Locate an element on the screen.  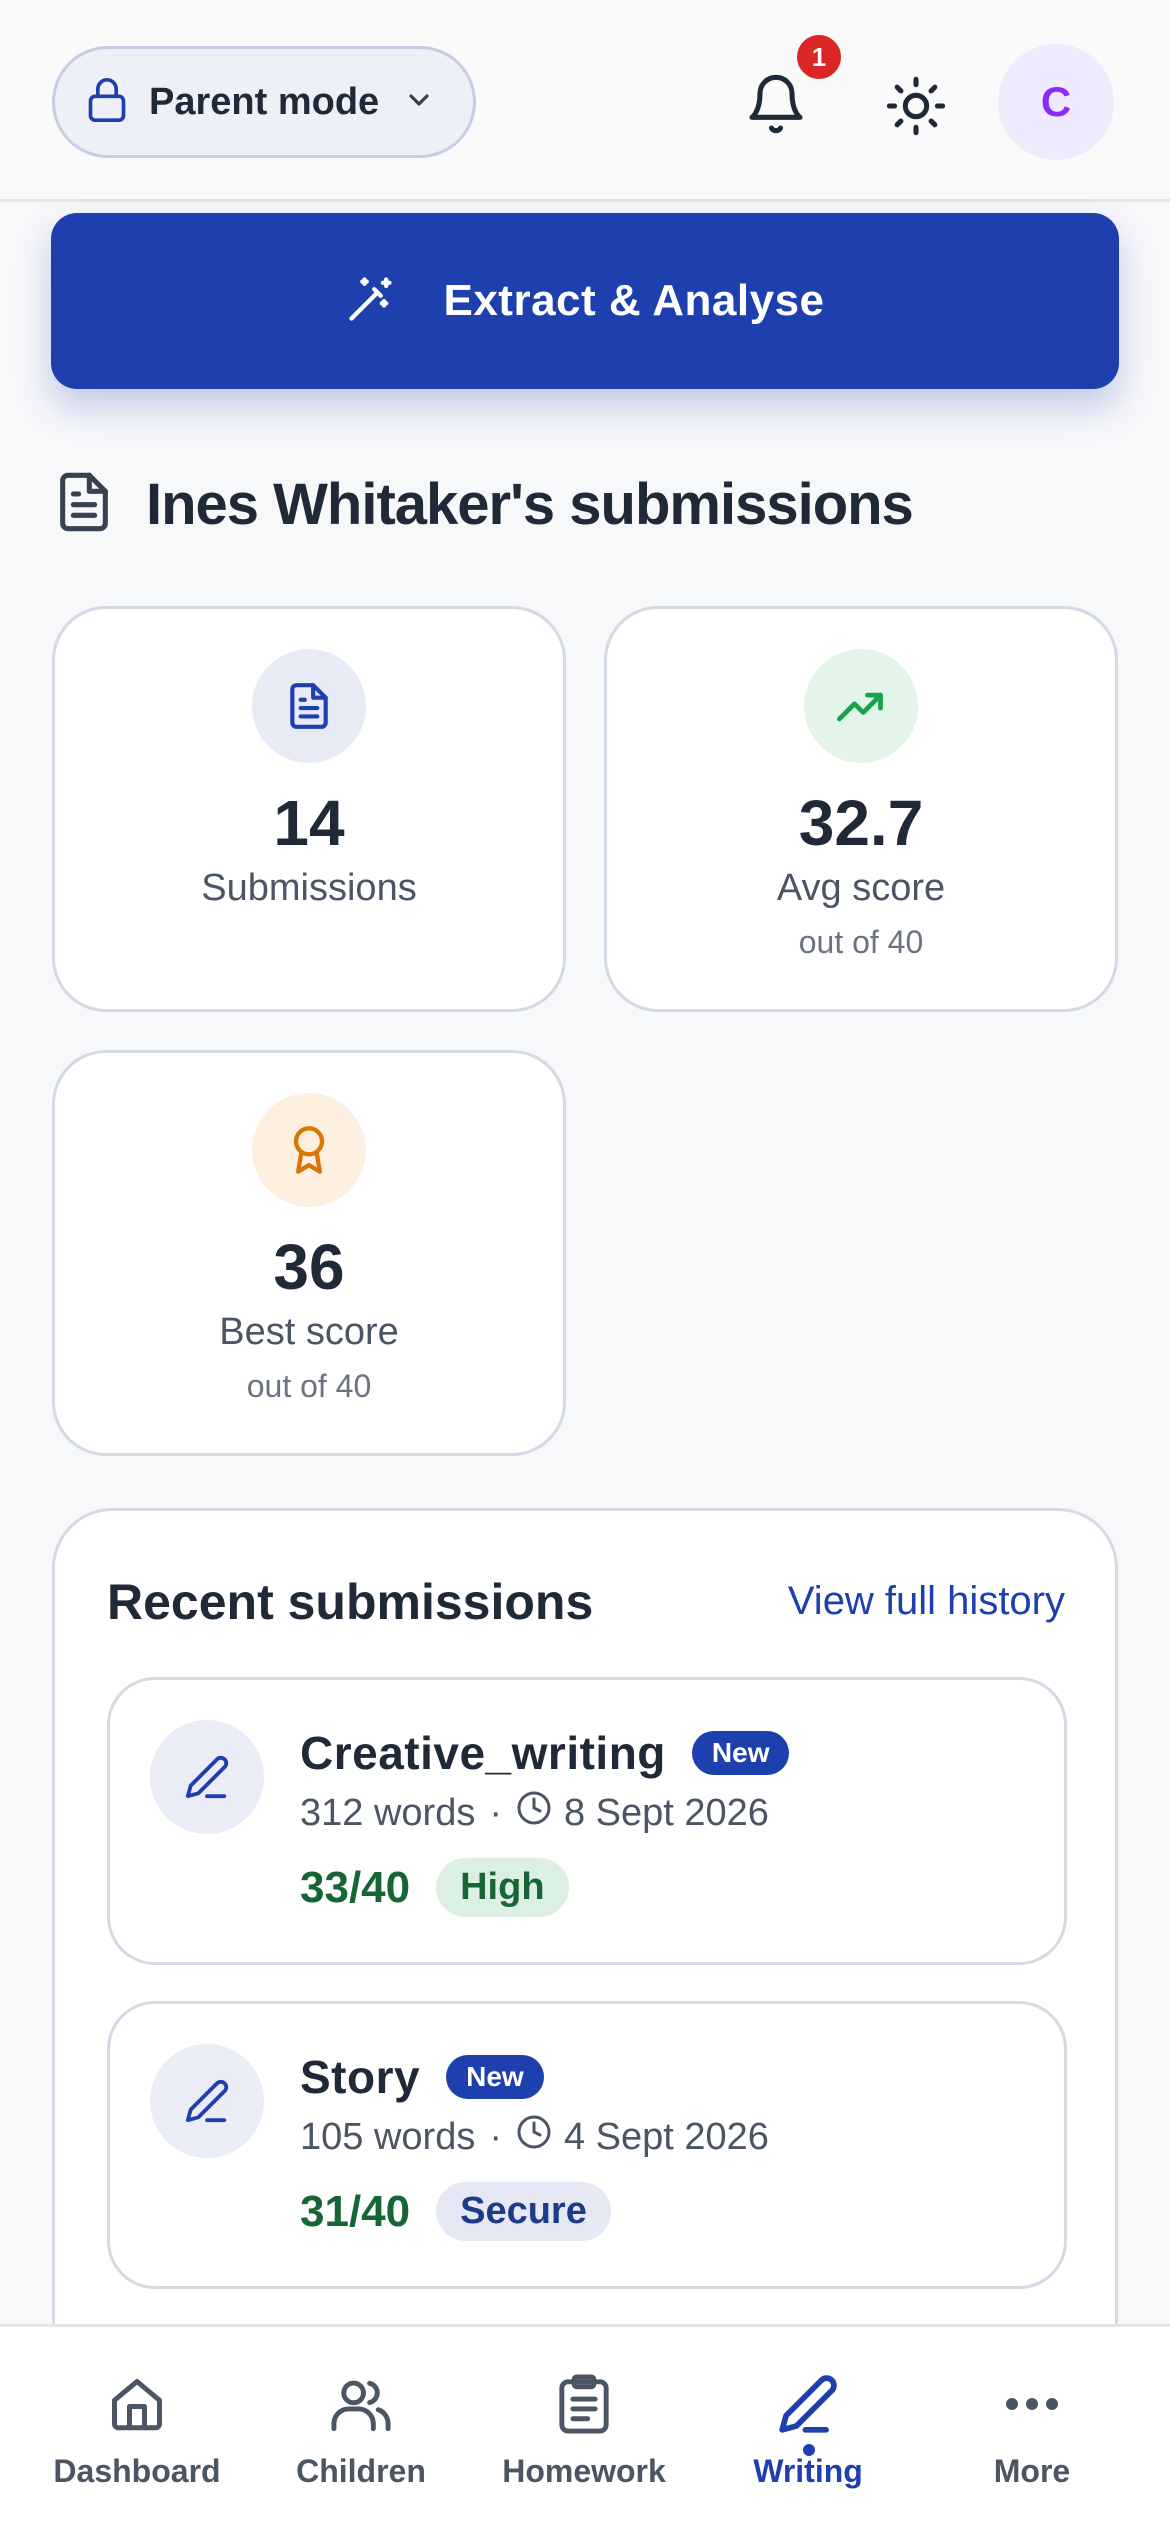
nav-item-dashboard: Dashboard is located at coordinates (137, 2429).